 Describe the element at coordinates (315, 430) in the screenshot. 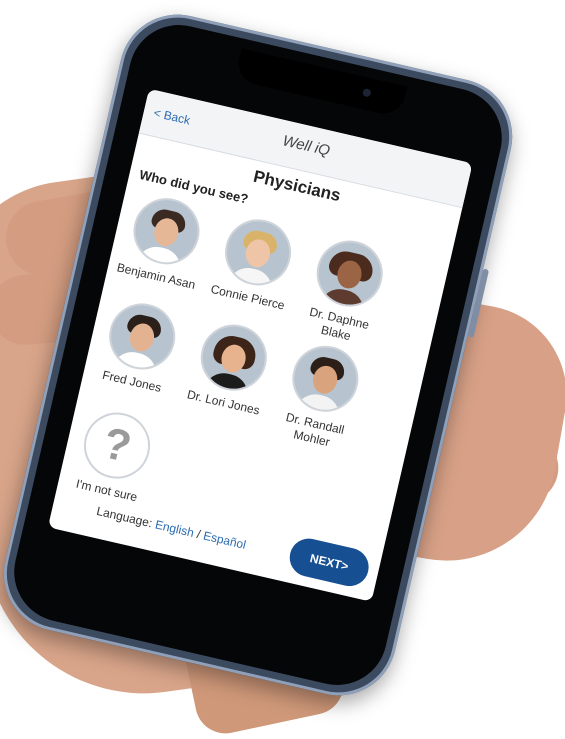

I see `physician-name: Dr. Randall Mohler` at that location.